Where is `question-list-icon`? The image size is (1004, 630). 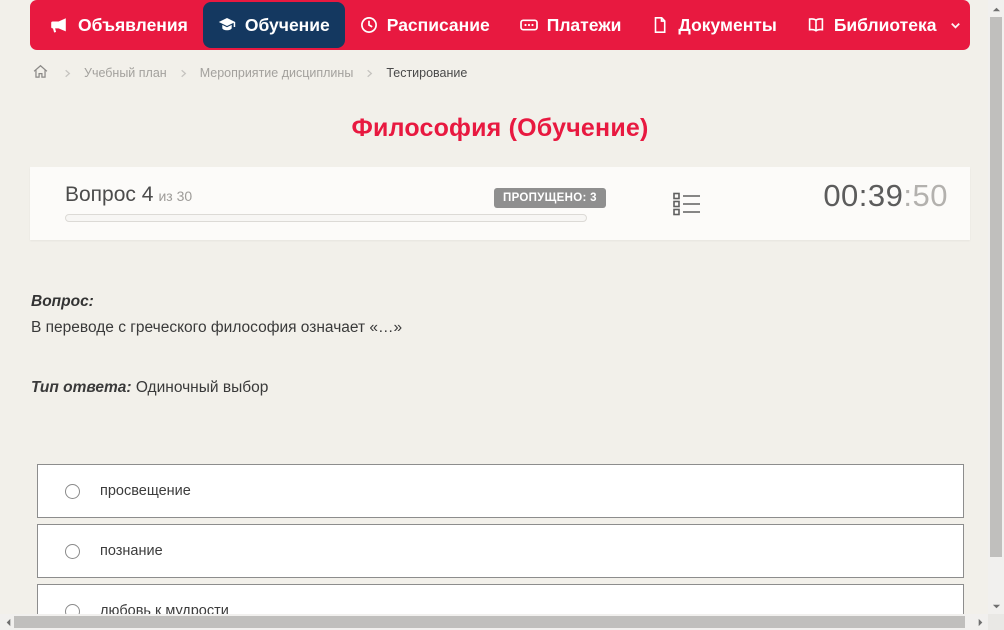
question-list-icon is located at coordinates (687, 206).